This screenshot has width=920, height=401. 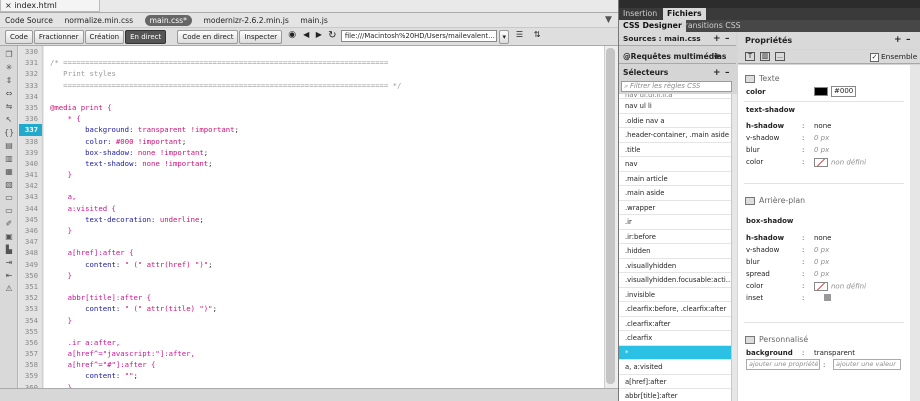 I want to click on split-view-button: Fractionner, so click(x=58, y=37).